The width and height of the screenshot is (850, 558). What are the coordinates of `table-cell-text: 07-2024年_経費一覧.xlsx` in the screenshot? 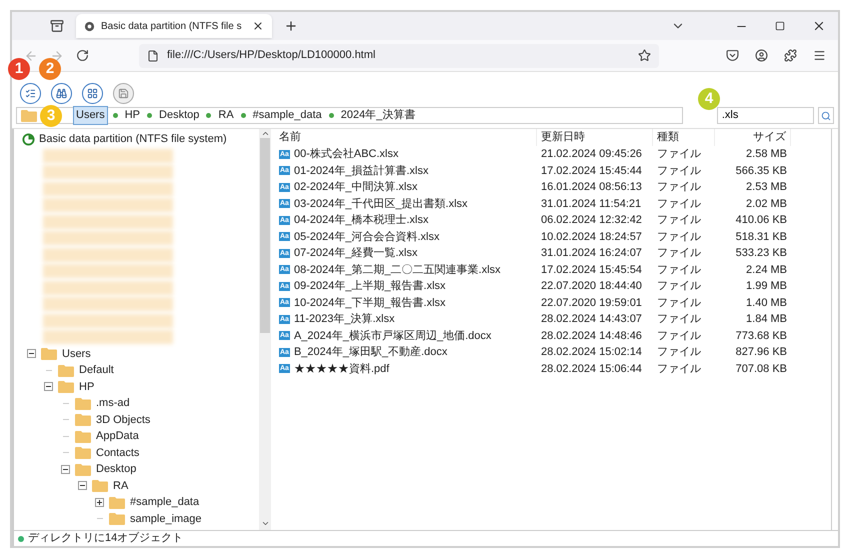 It's located at (356, 253).